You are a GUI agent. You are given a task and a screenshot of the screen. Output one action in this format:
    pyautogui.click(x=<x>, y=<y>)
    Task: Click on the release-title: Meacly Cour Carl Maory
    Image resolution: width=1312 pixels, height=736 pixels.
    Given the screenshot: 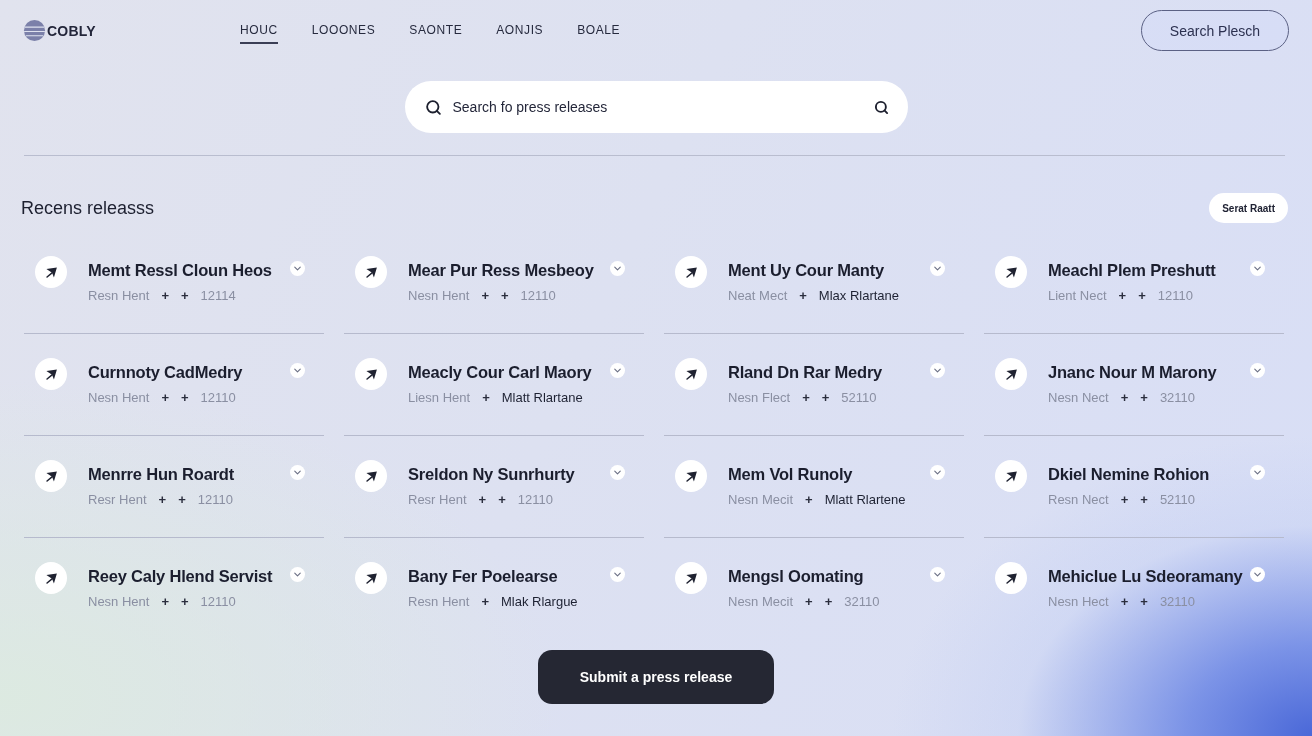 What is the action you would take?
    pyautogui.click(x=500, y=372)
    